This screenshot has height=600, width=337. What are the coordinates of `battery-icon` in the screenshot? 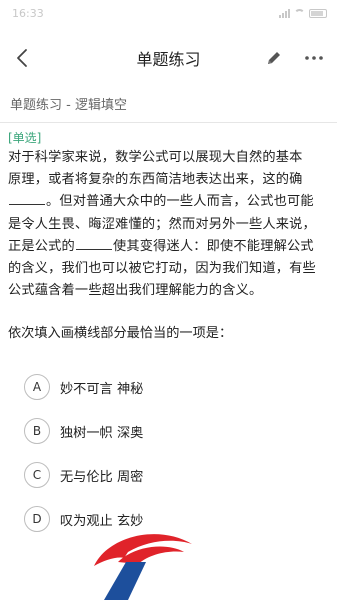 It's located at (318, 13).